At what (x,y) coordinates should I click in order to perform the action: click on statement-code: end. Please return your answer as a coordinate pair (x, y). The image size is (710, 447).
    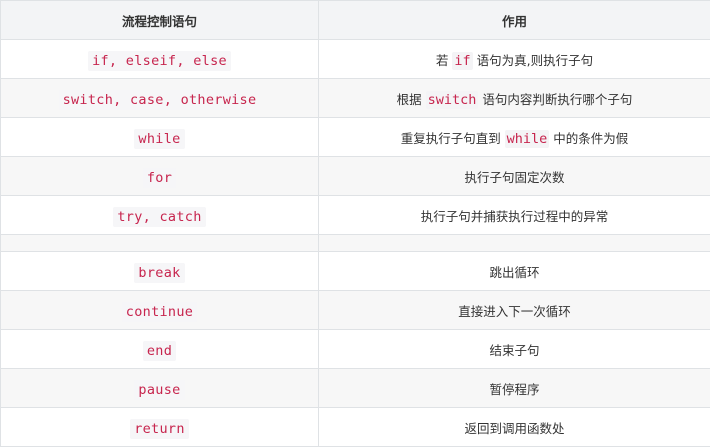
    Looking at the image, I should click on (159, 350).